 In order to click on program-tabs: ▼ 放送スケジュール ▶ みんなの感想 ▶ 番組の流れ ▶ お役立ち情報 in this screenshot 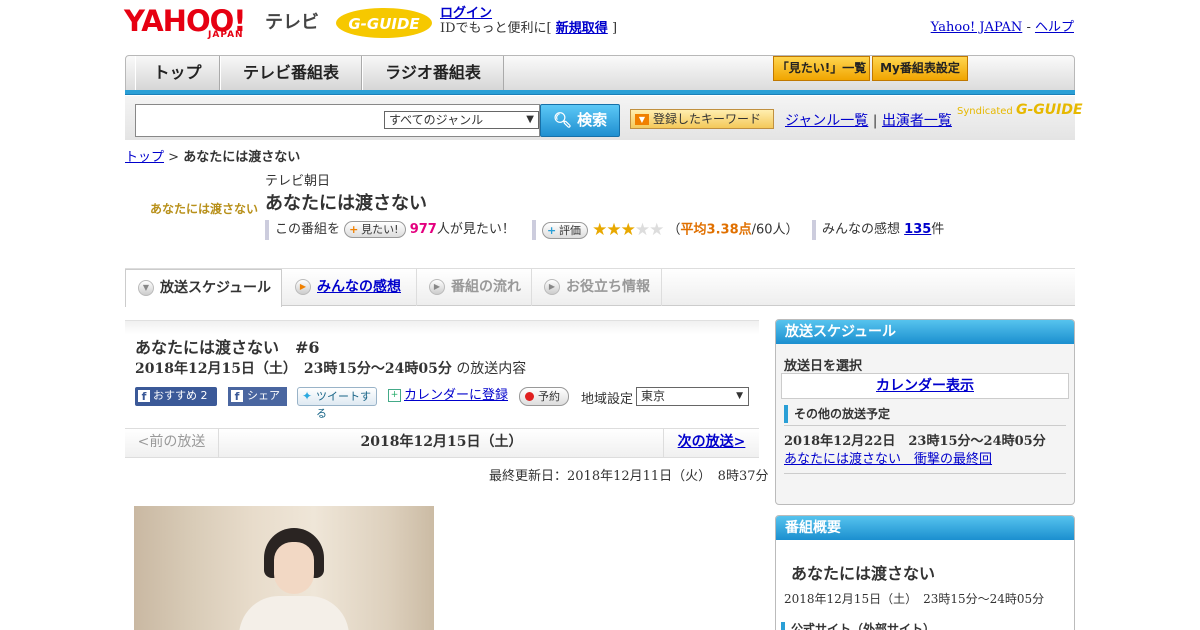, I will do `click(600, 287)`.